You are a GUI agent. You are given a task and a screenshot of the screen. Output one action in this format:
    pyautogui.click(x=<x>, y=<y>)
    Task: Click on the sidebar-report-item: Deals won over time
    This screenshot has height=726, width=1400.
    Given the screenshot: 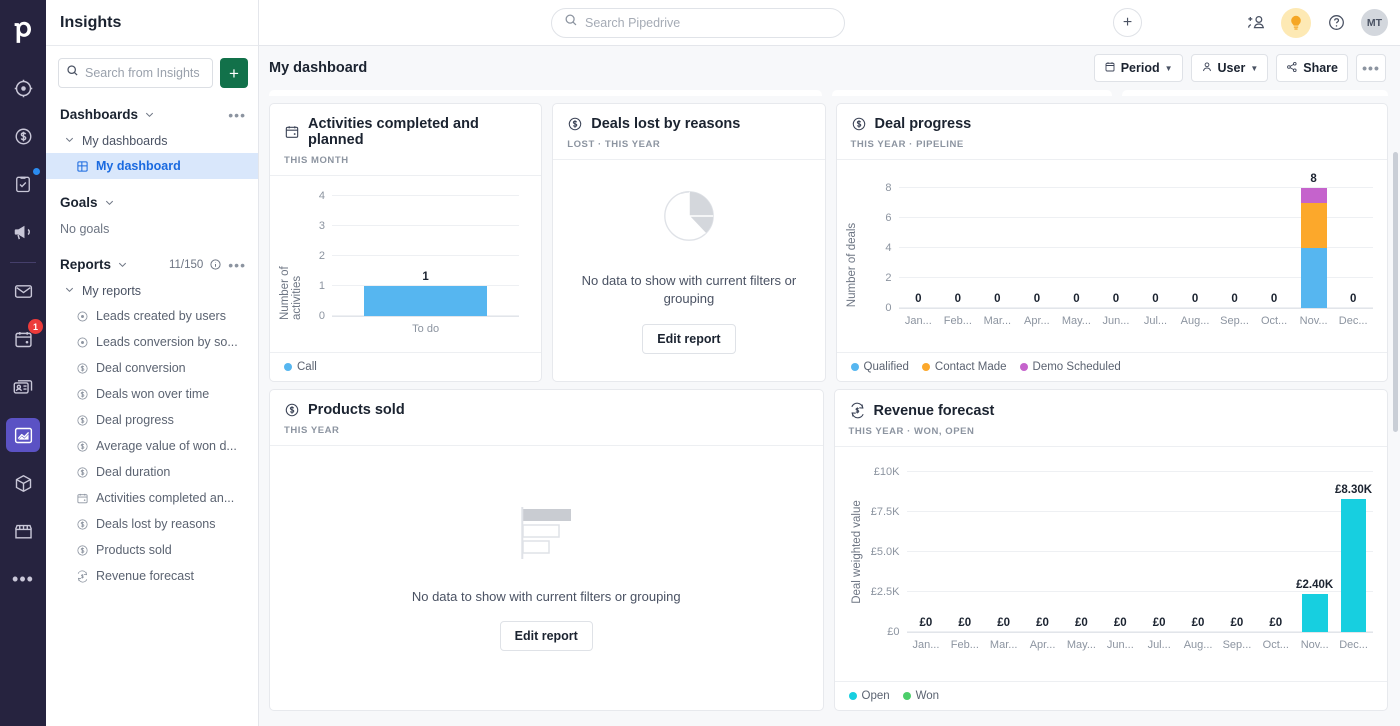 What is the action you would take?
    pyautogui.click(x=152, y=394)
    